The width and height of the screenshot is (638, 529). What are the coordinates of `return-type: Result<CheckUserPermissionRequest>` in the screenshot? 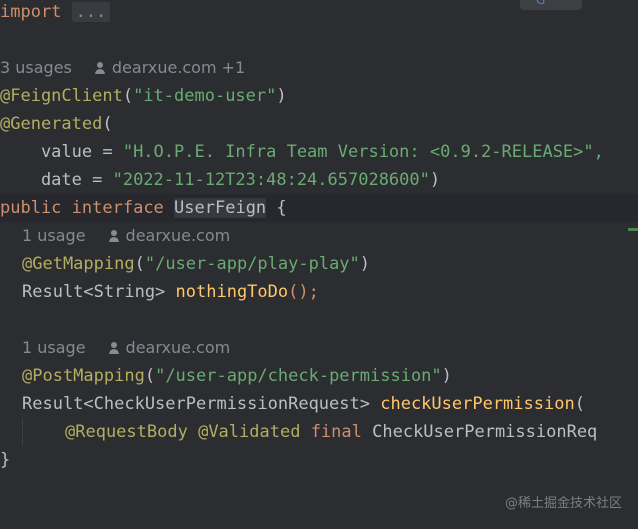 It's located at (201, 404).